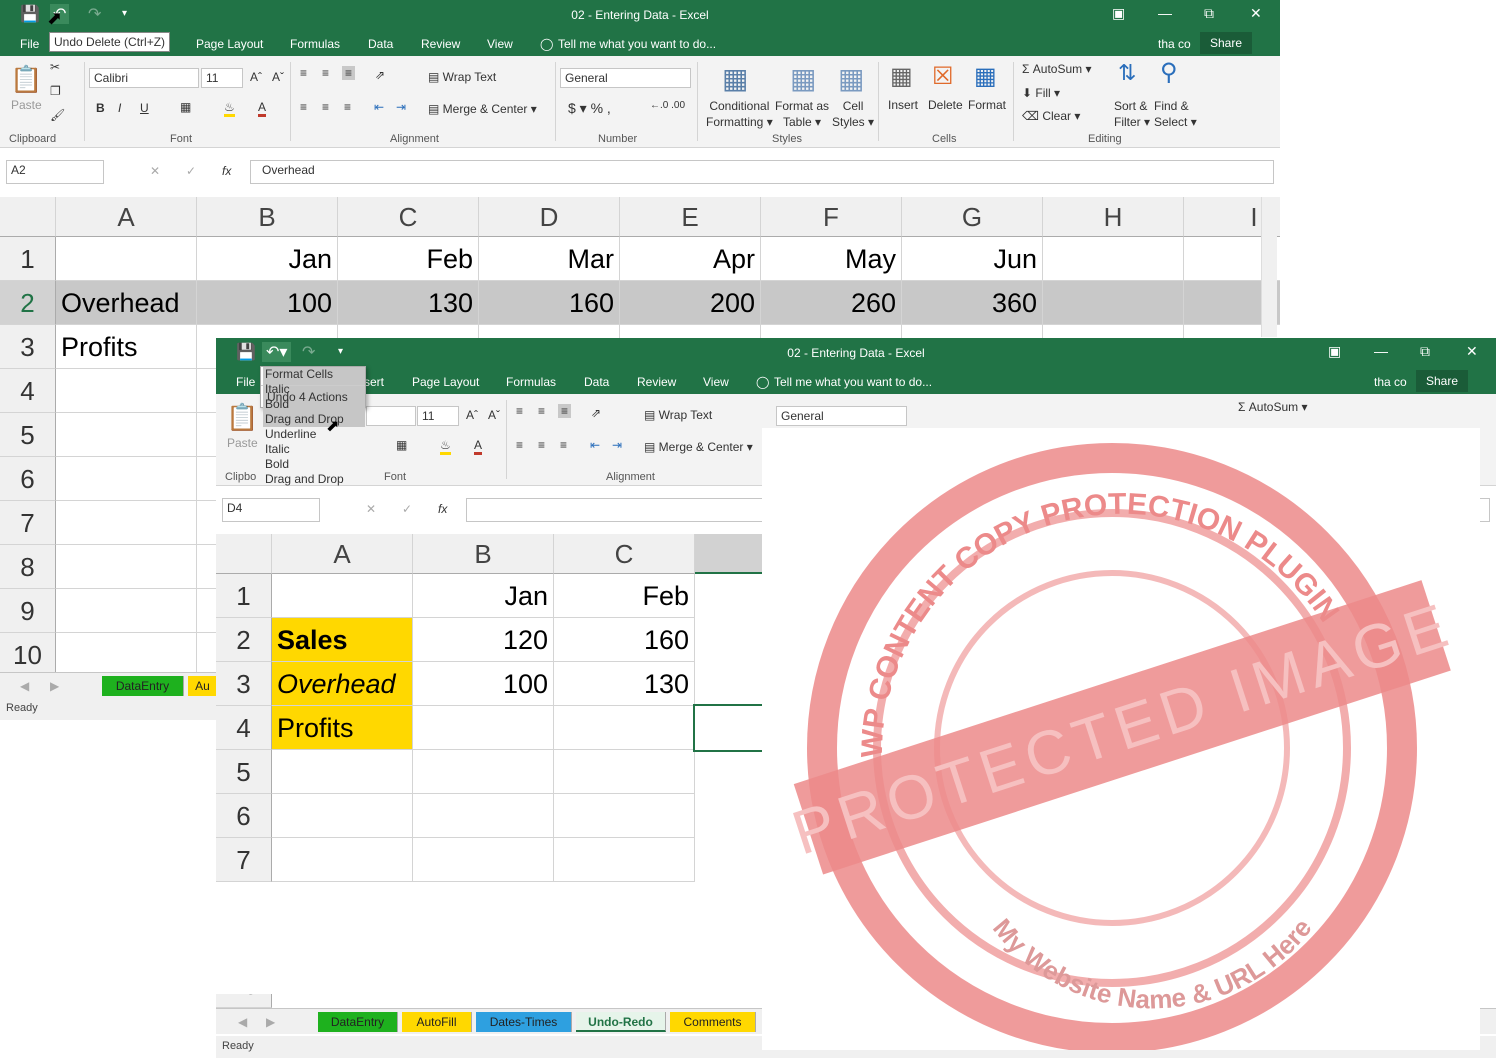  I want to click on sheet-tab-autofill: AutoFill, so click(437, 1022).